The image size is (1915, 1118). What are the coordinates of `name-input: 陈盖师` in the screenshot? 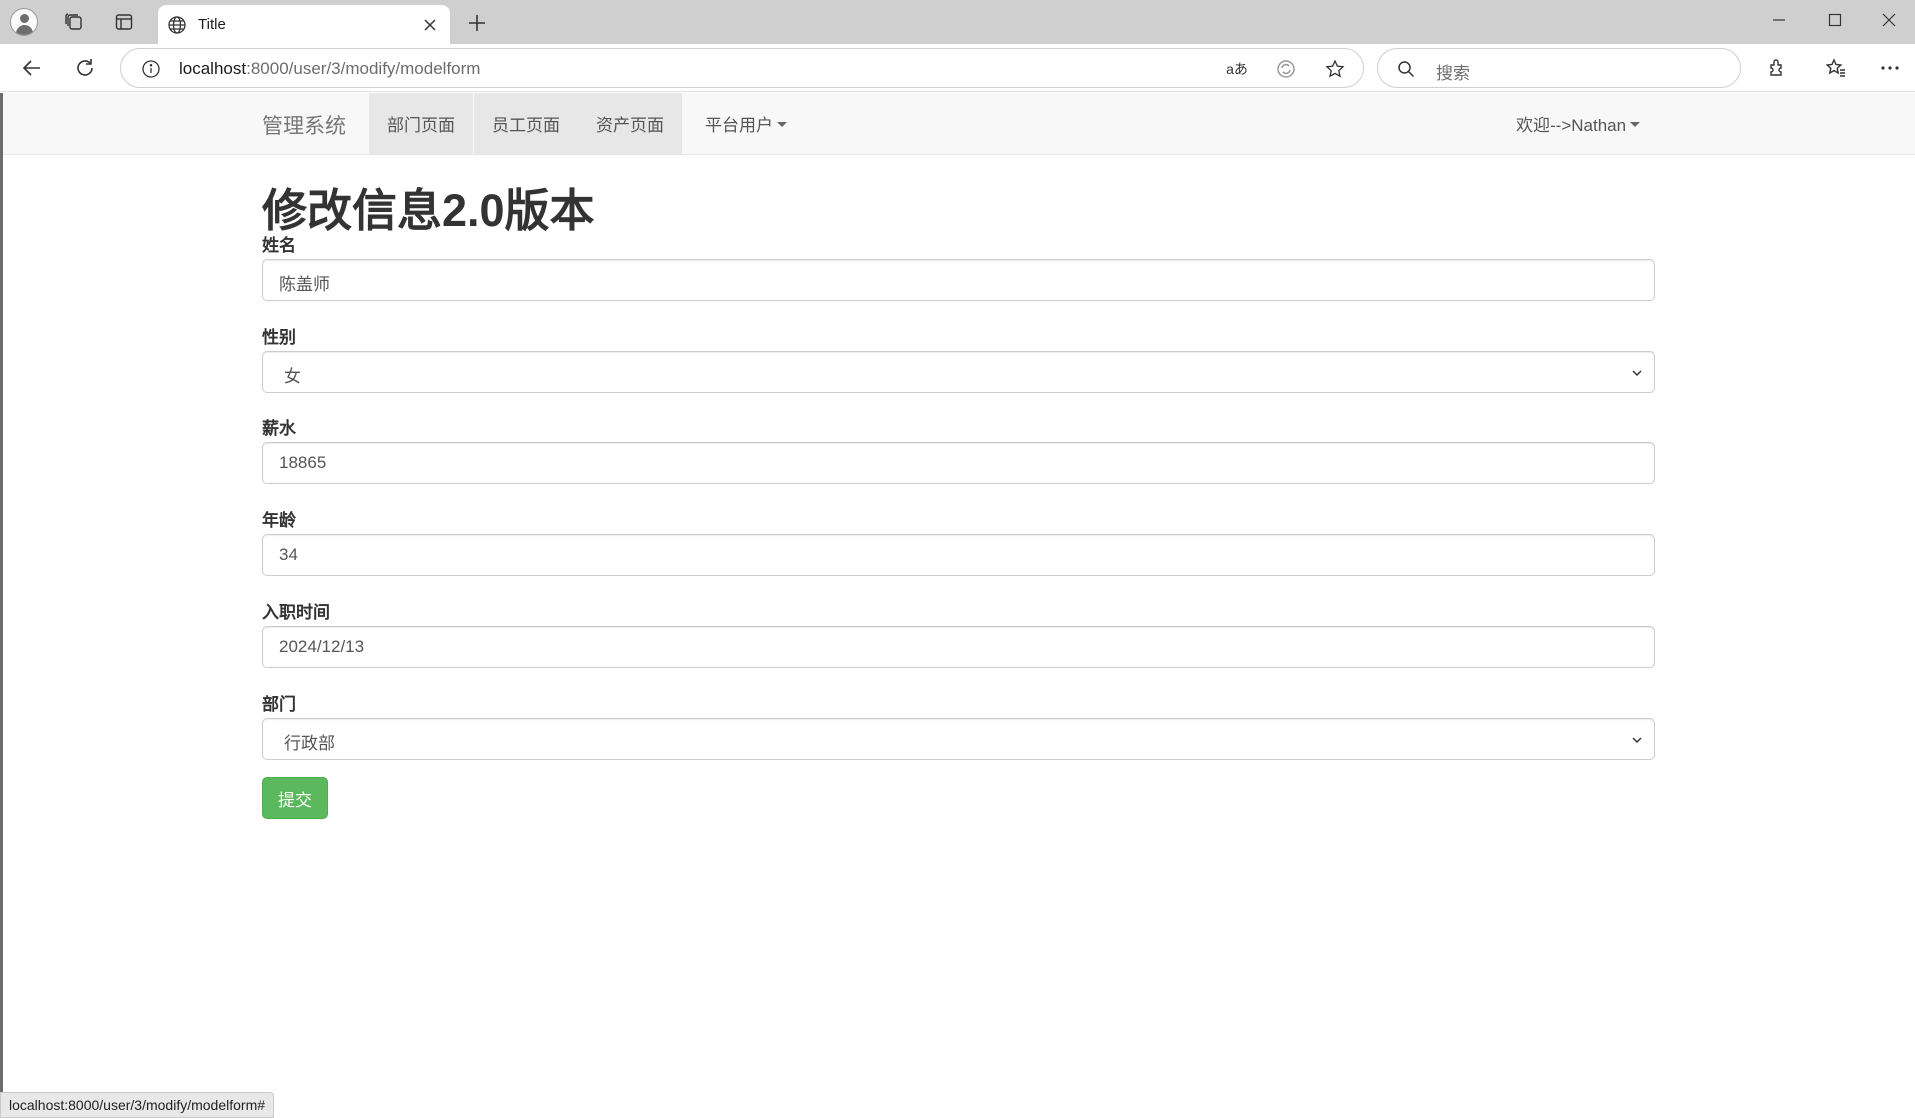 It's located at (958, 280).